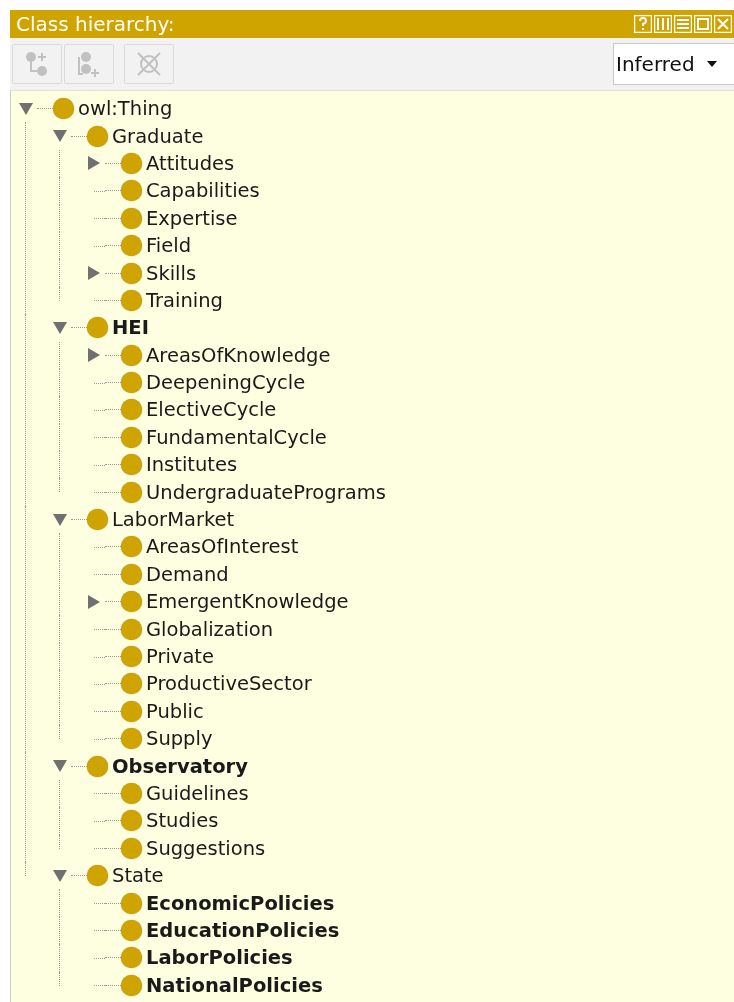 The width and height of the screenshot is (734, 1002). Describe the element at coordinates (168, 246) in the screenshot. I see `class-label: Field` at that location.